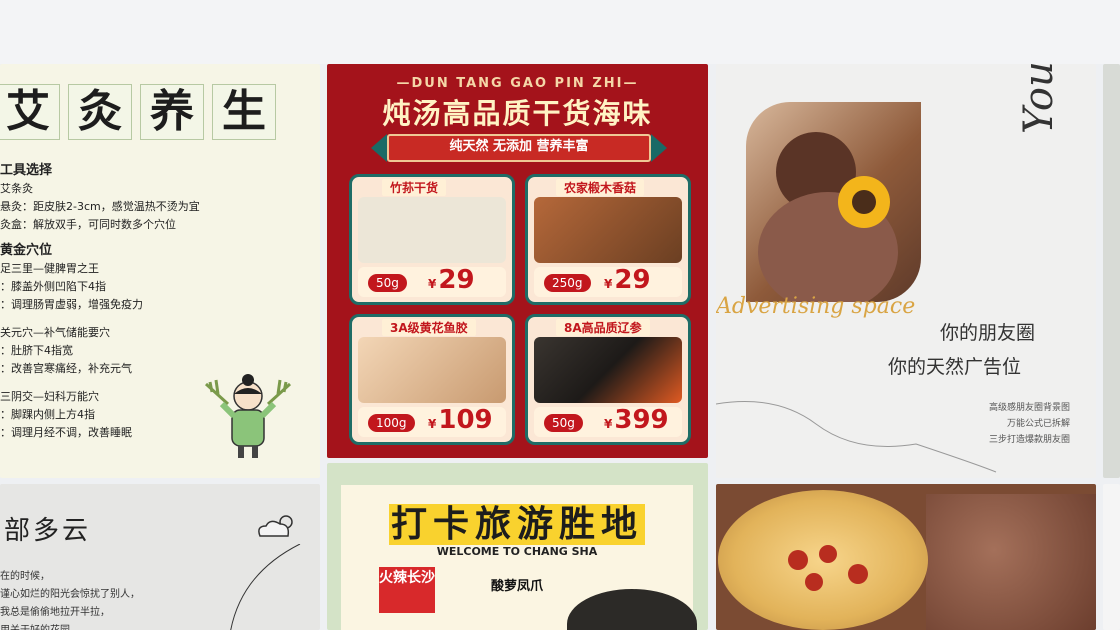 Image resolution: width=1120 pixels, height=630 pixels. I want to click on script-text: Yours, so click(1039, 99).